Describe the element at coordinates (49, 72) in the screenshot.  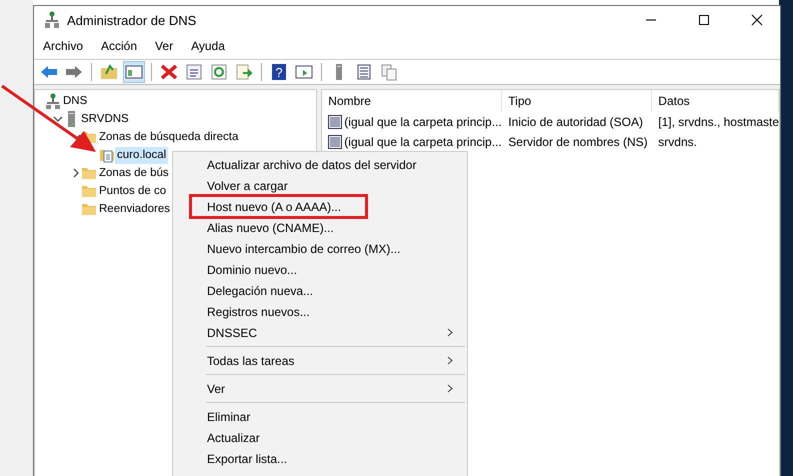
I see `left-arrow-icon` at that location.